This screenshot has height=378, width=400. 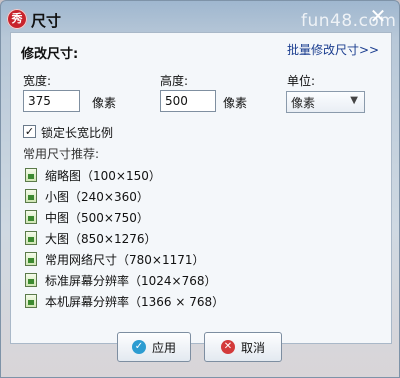 I want to click on preset-label: 标准屏幕分辨率（1024×768）, so click(x=131, y=280).